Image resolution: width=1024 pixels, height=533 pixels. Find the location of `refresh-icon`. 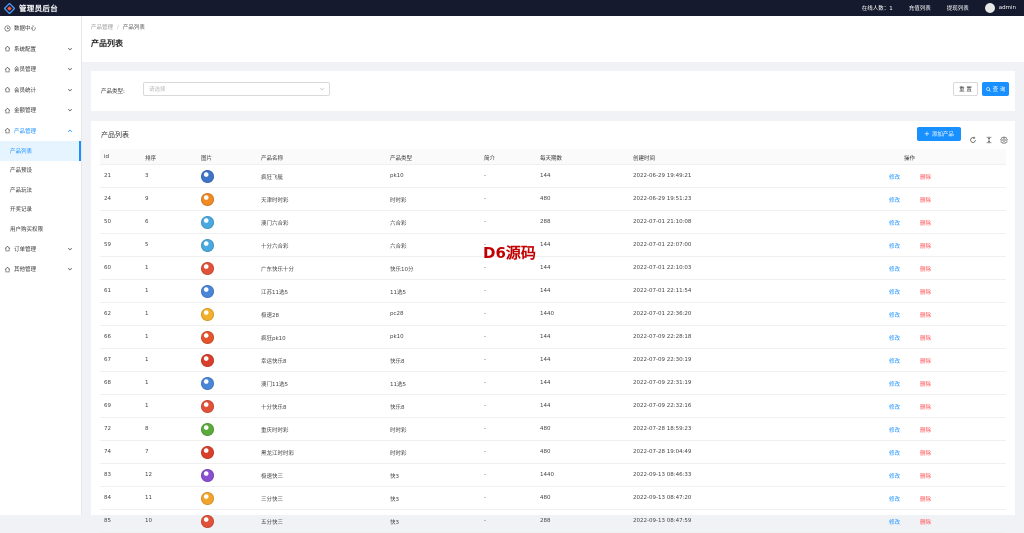

refresh-icon is located at coordinates (973, 136).